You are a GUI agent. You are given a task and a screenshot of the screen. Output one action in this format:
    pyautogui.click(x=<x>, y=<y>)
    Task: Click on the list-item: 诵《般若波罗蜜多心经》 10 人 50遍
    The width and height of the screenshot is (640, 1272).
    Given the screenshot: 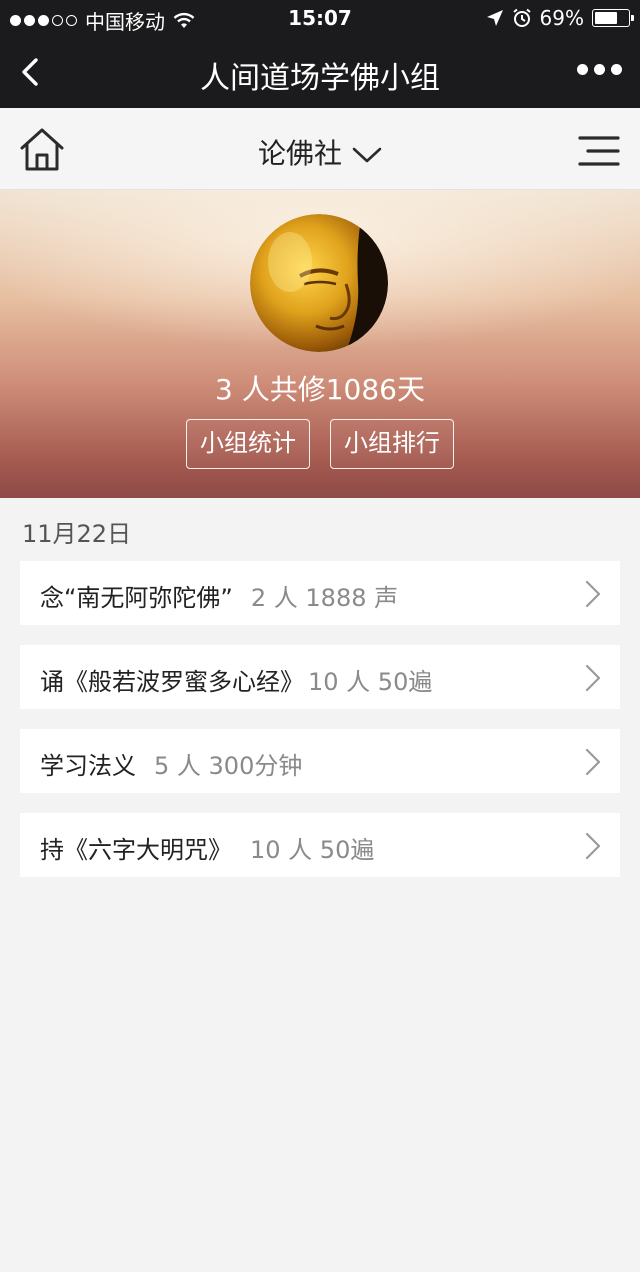 What is the action you would take?
    pyautogui.click(x=320, y=677)
    